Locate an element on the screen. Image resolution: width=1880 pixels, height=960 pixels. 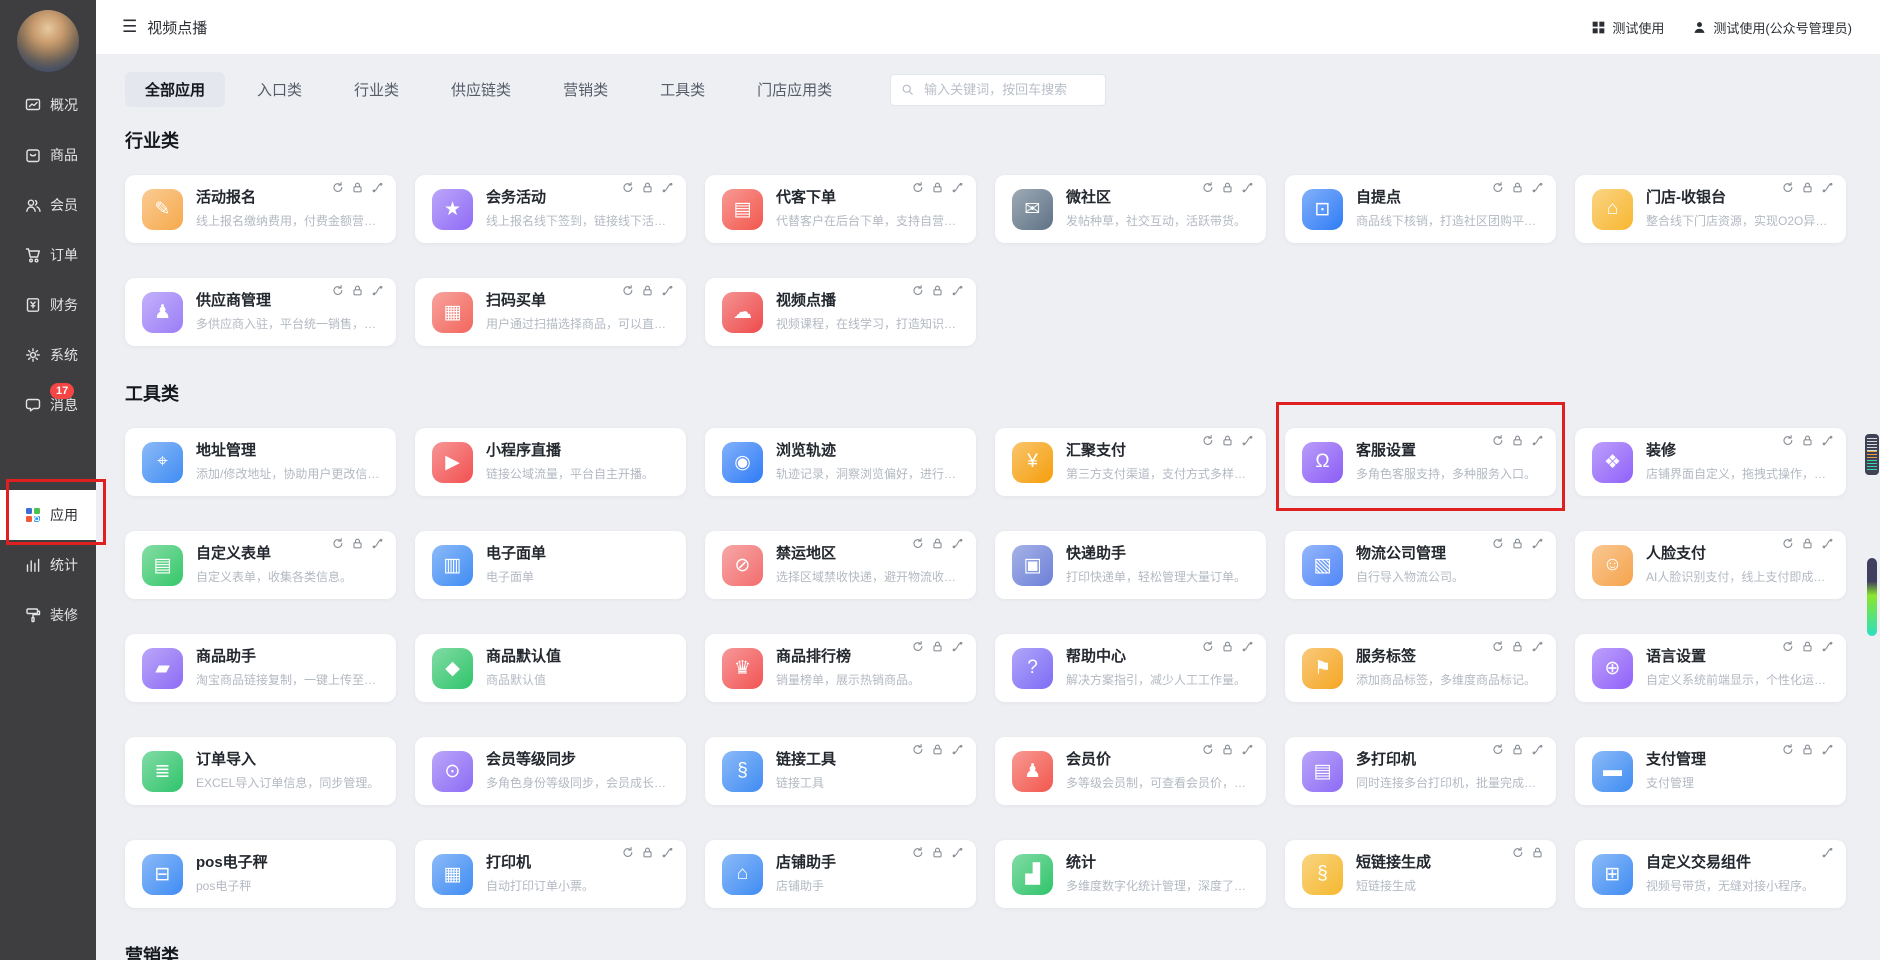
sidebar-item-members: 会员 is located at coordinates (48, 205).